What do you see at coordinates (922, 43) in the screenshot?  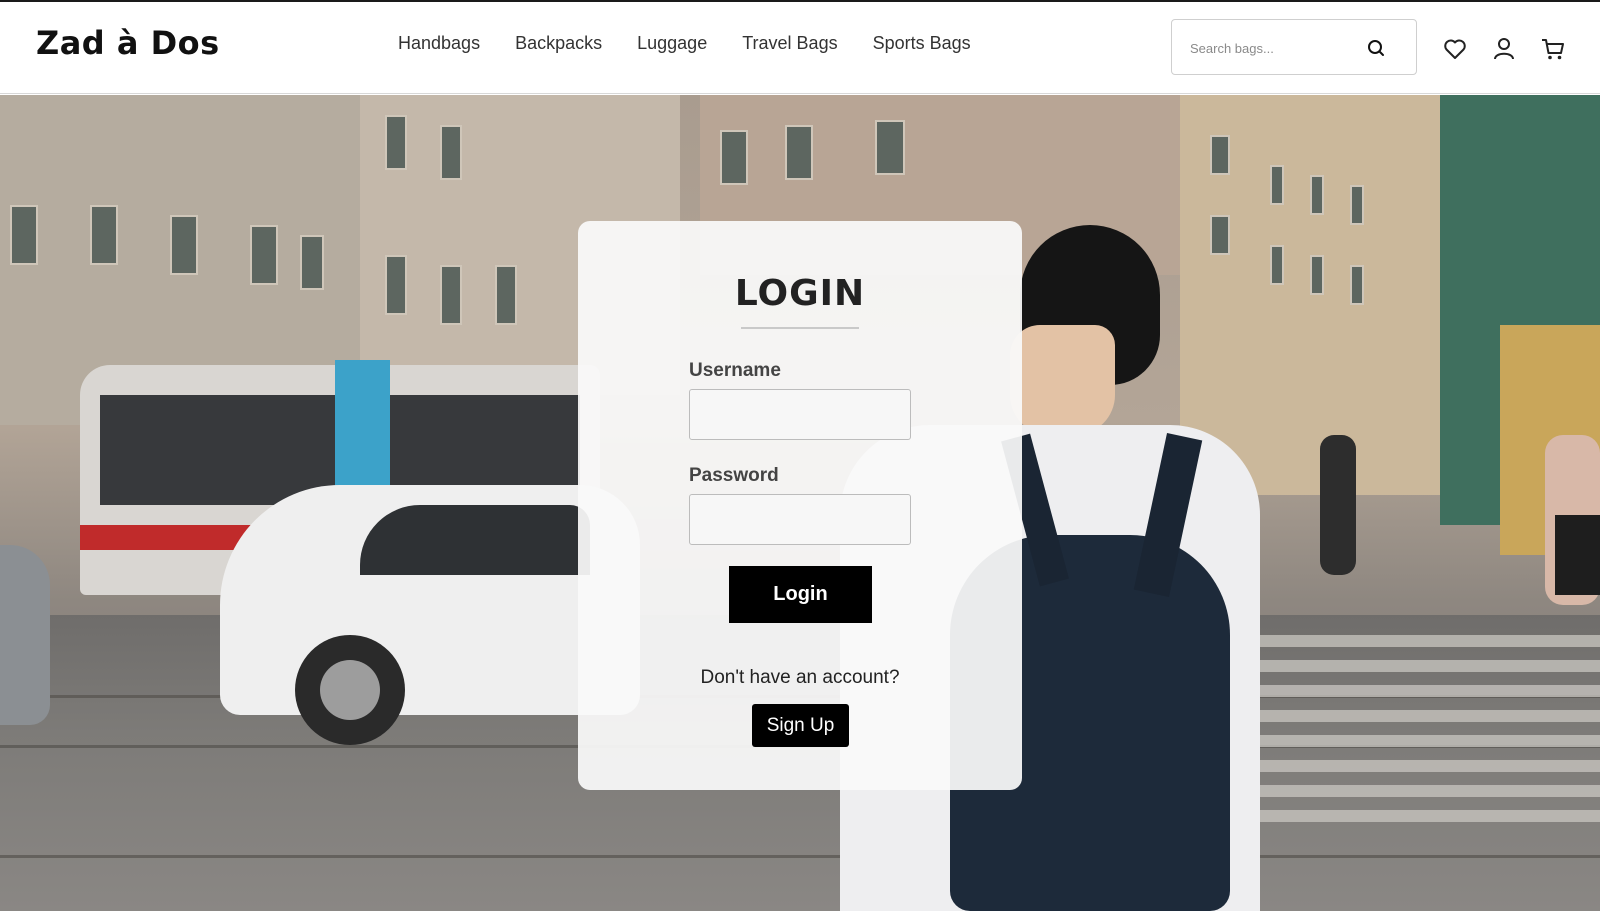 I see `nav-item-sports-bags: Sports Bags` at bounding box center [922, 43].